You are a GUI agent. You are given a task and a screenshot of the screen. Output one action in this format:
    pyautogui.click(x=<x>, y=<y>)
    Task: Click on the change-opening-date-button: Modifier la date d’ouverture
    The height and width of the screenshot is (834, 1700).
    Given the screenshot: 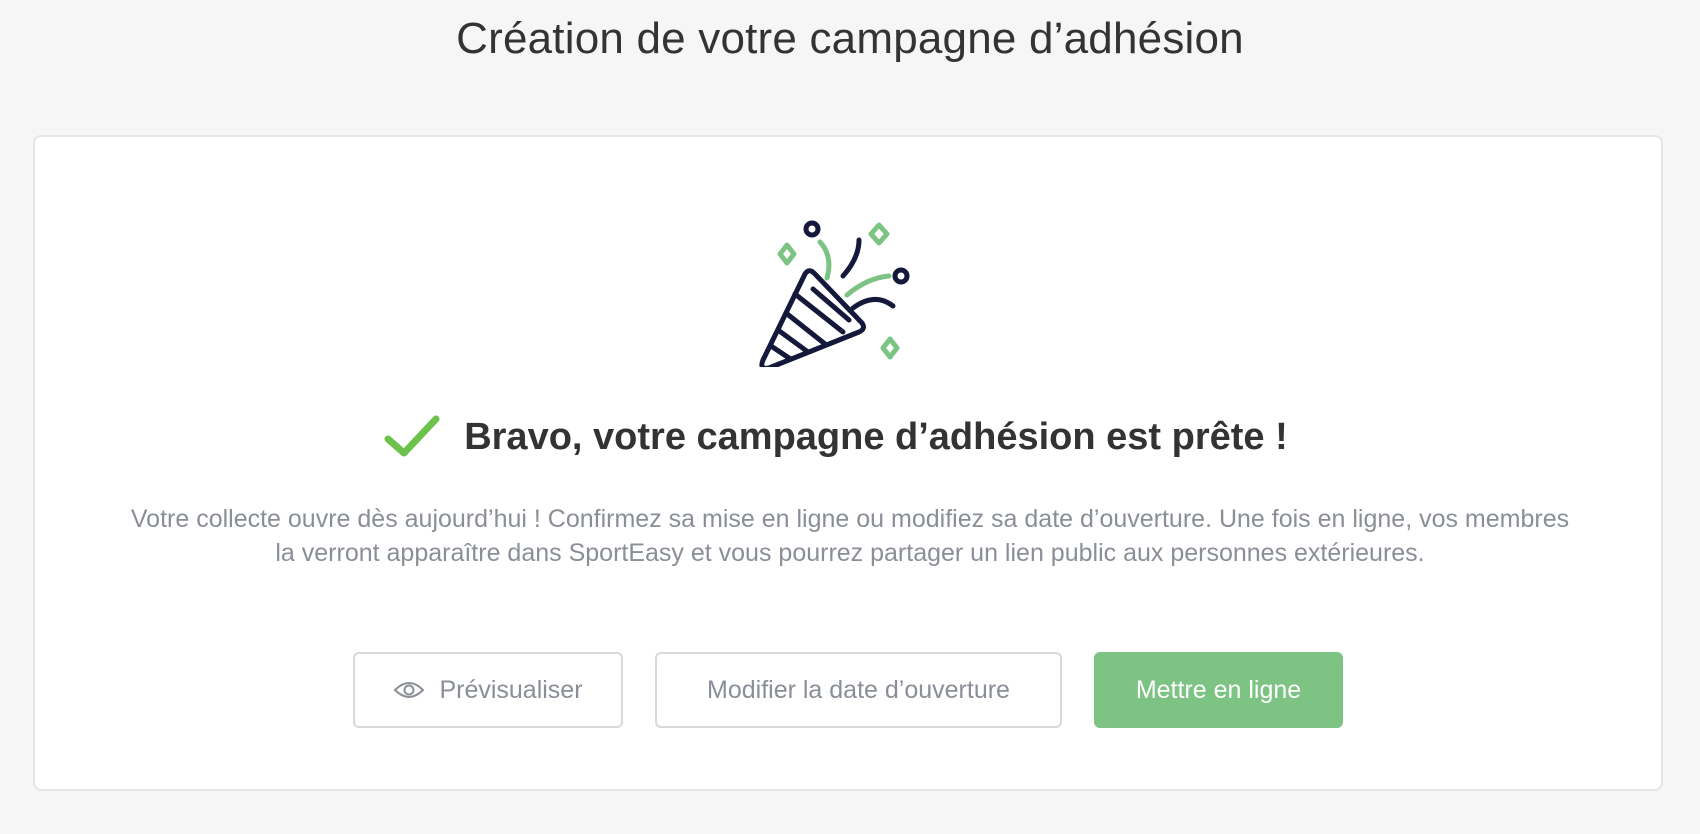 What is the action you would take?
    pyautogui.click(x=858, y=690)
    